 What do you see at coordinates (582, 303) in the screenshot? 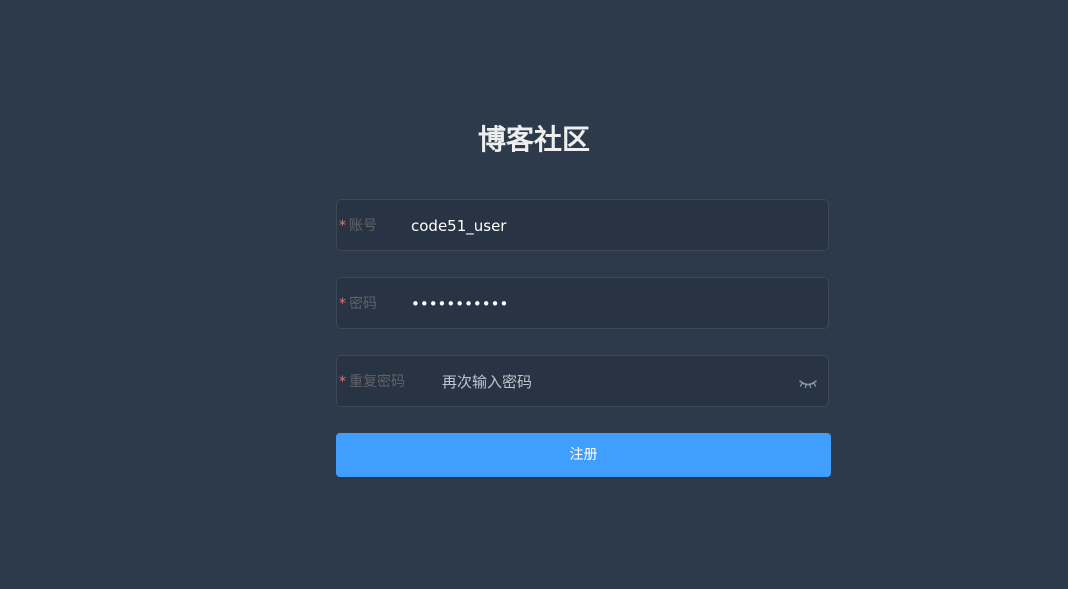
I see `password-field: * 密码 •••••••••••` at bounding box center [582, 303].